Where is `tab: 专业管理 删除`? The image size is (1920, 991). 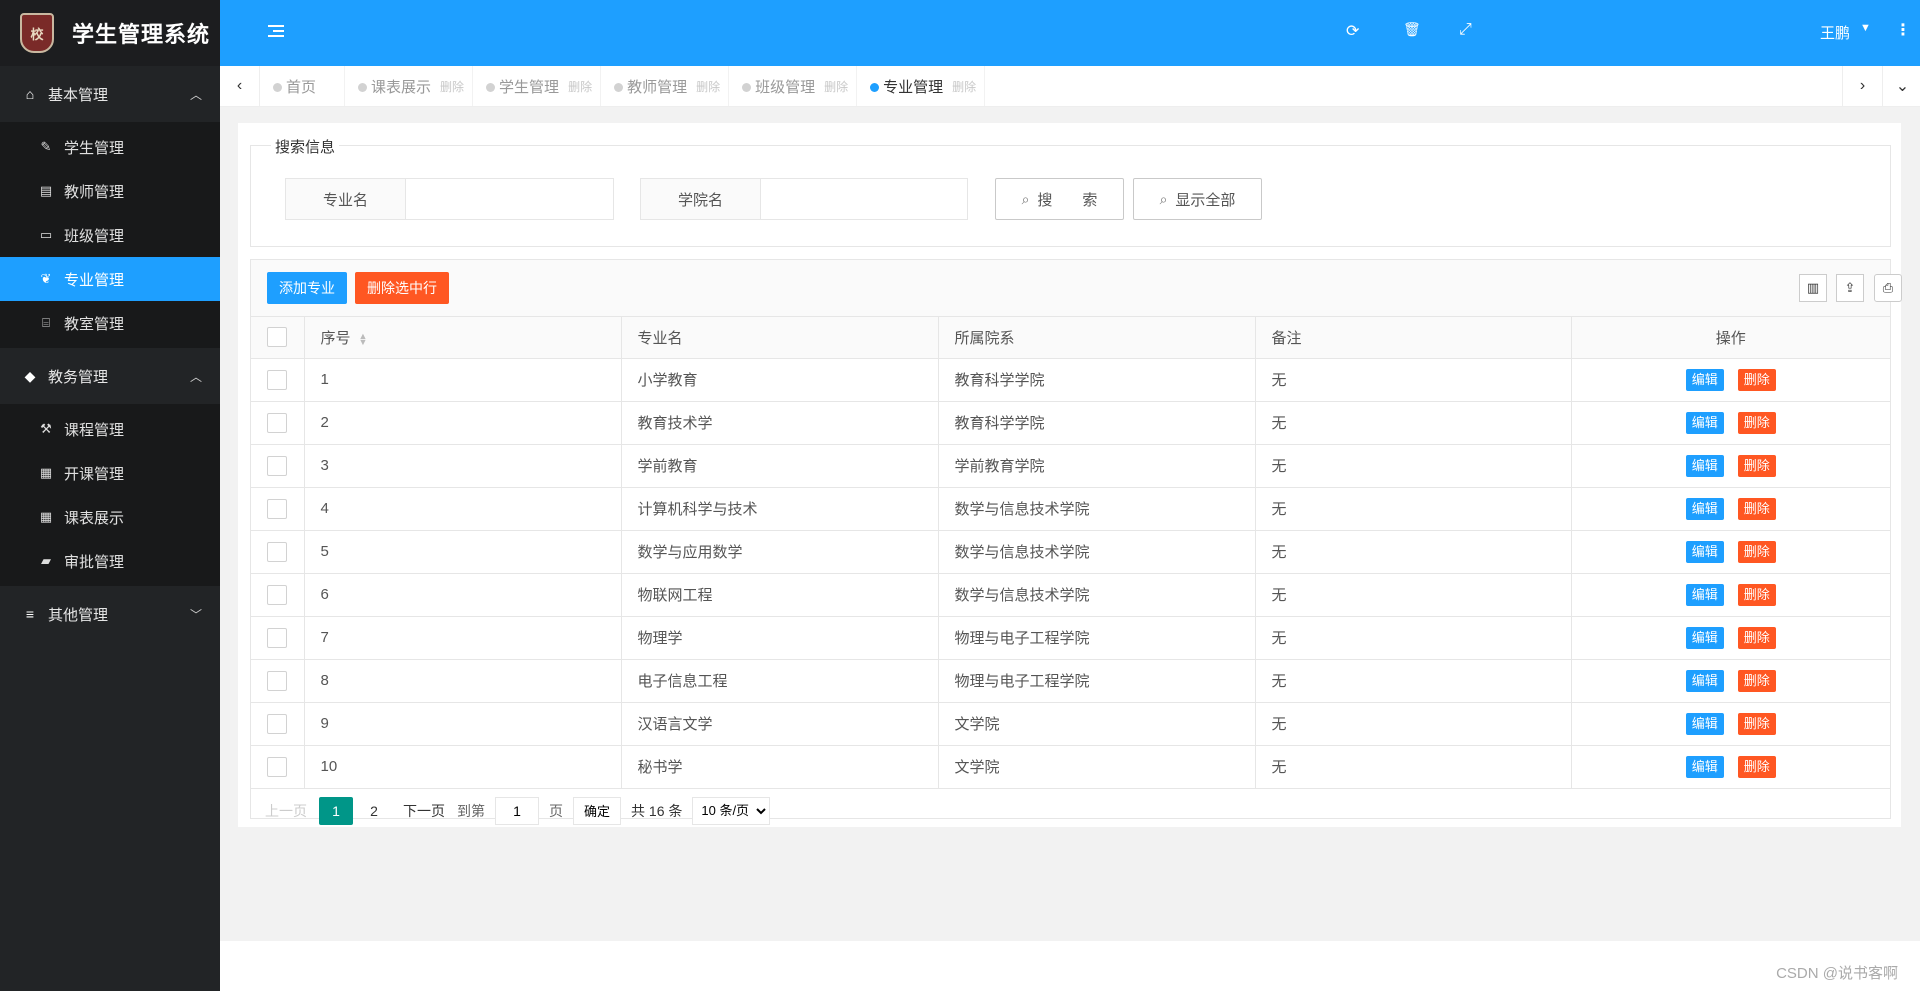 tab: 专业管理 删除 is located at coordinates (921, 86).